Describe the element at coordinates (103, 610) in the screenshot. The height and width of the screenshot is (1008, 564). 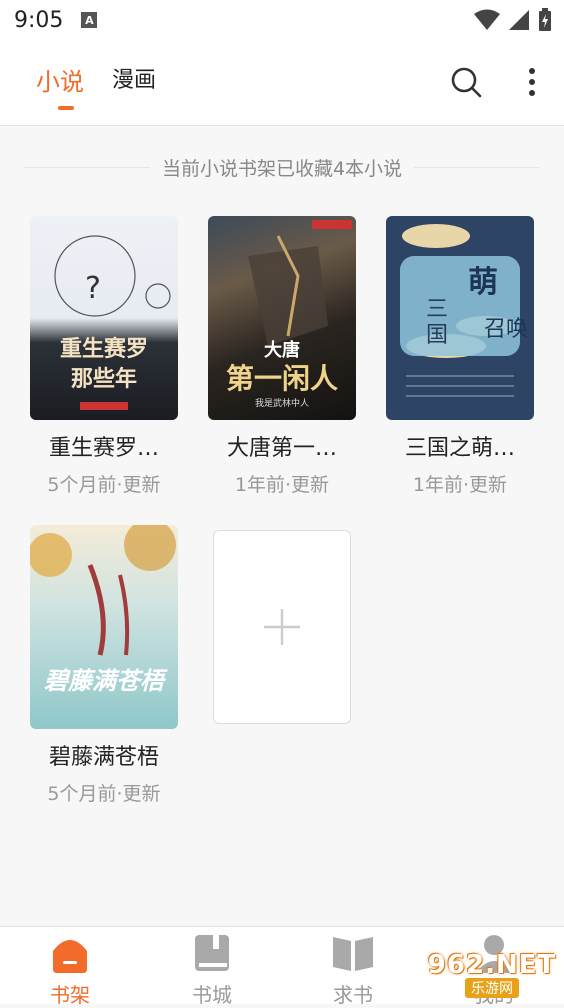
I see `cover-art: 碧藤满苍梧` at that location.